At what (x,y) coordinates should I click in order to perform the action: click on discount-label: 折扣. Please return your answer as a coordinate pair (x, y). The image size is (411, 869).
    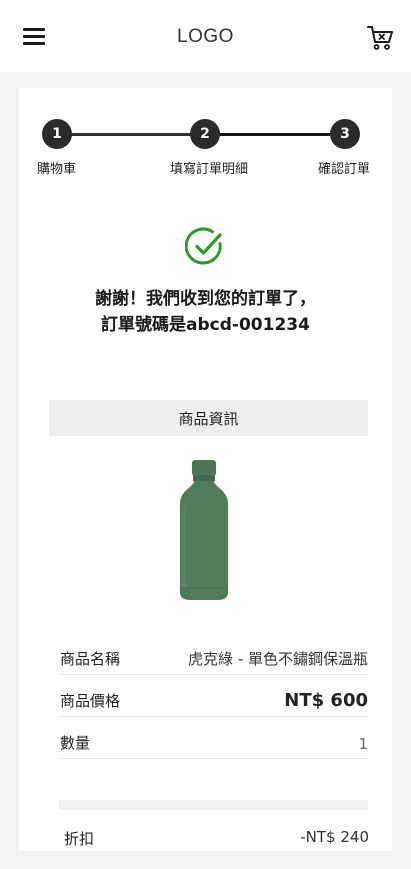
    Looking at the image, I should click on (79, 839).